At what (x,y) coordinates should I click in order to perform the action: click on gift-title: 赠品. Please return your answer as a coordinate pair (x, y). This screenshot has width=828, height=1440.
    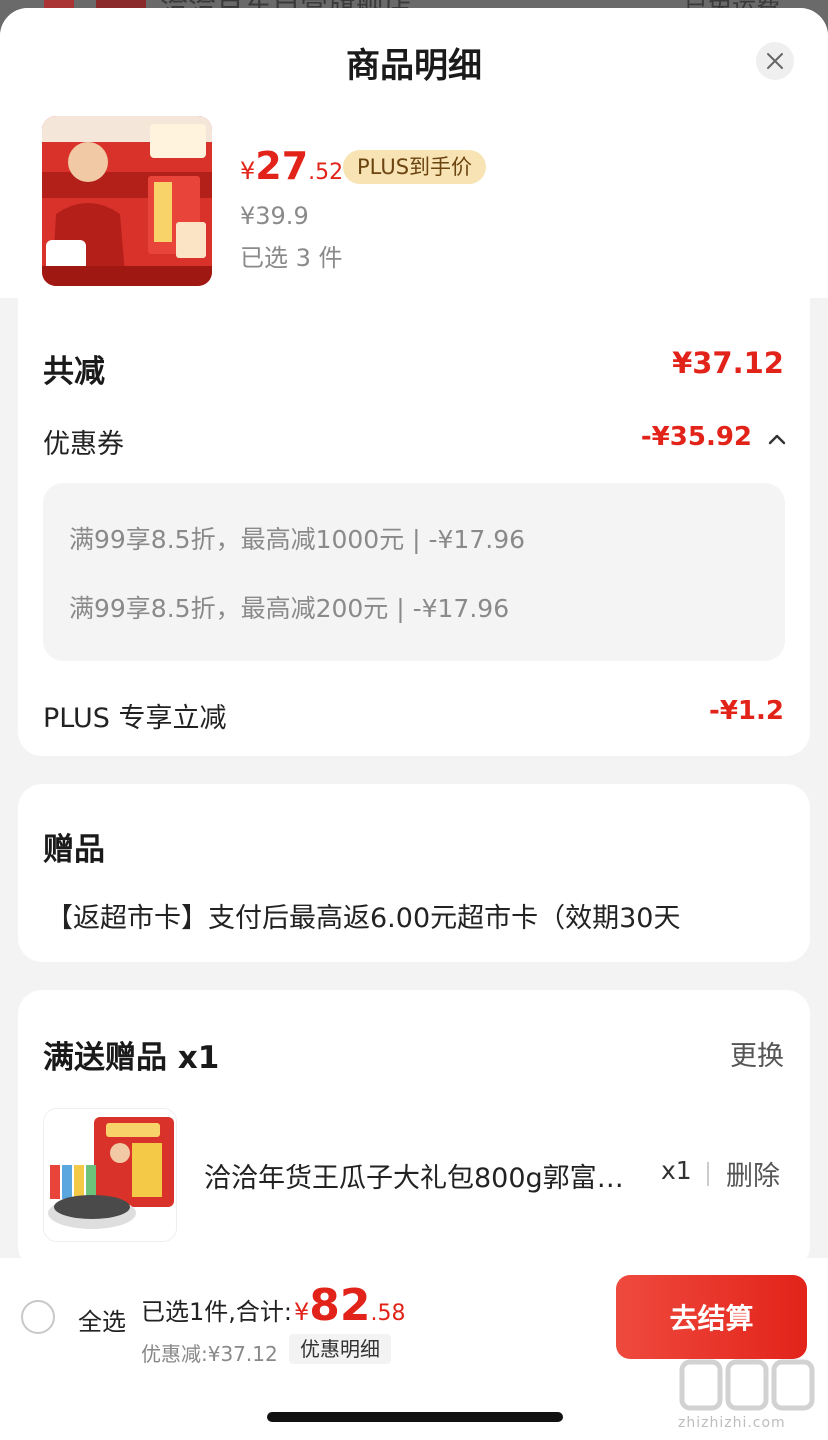
    Looking at the image, I should click on (74, 850).